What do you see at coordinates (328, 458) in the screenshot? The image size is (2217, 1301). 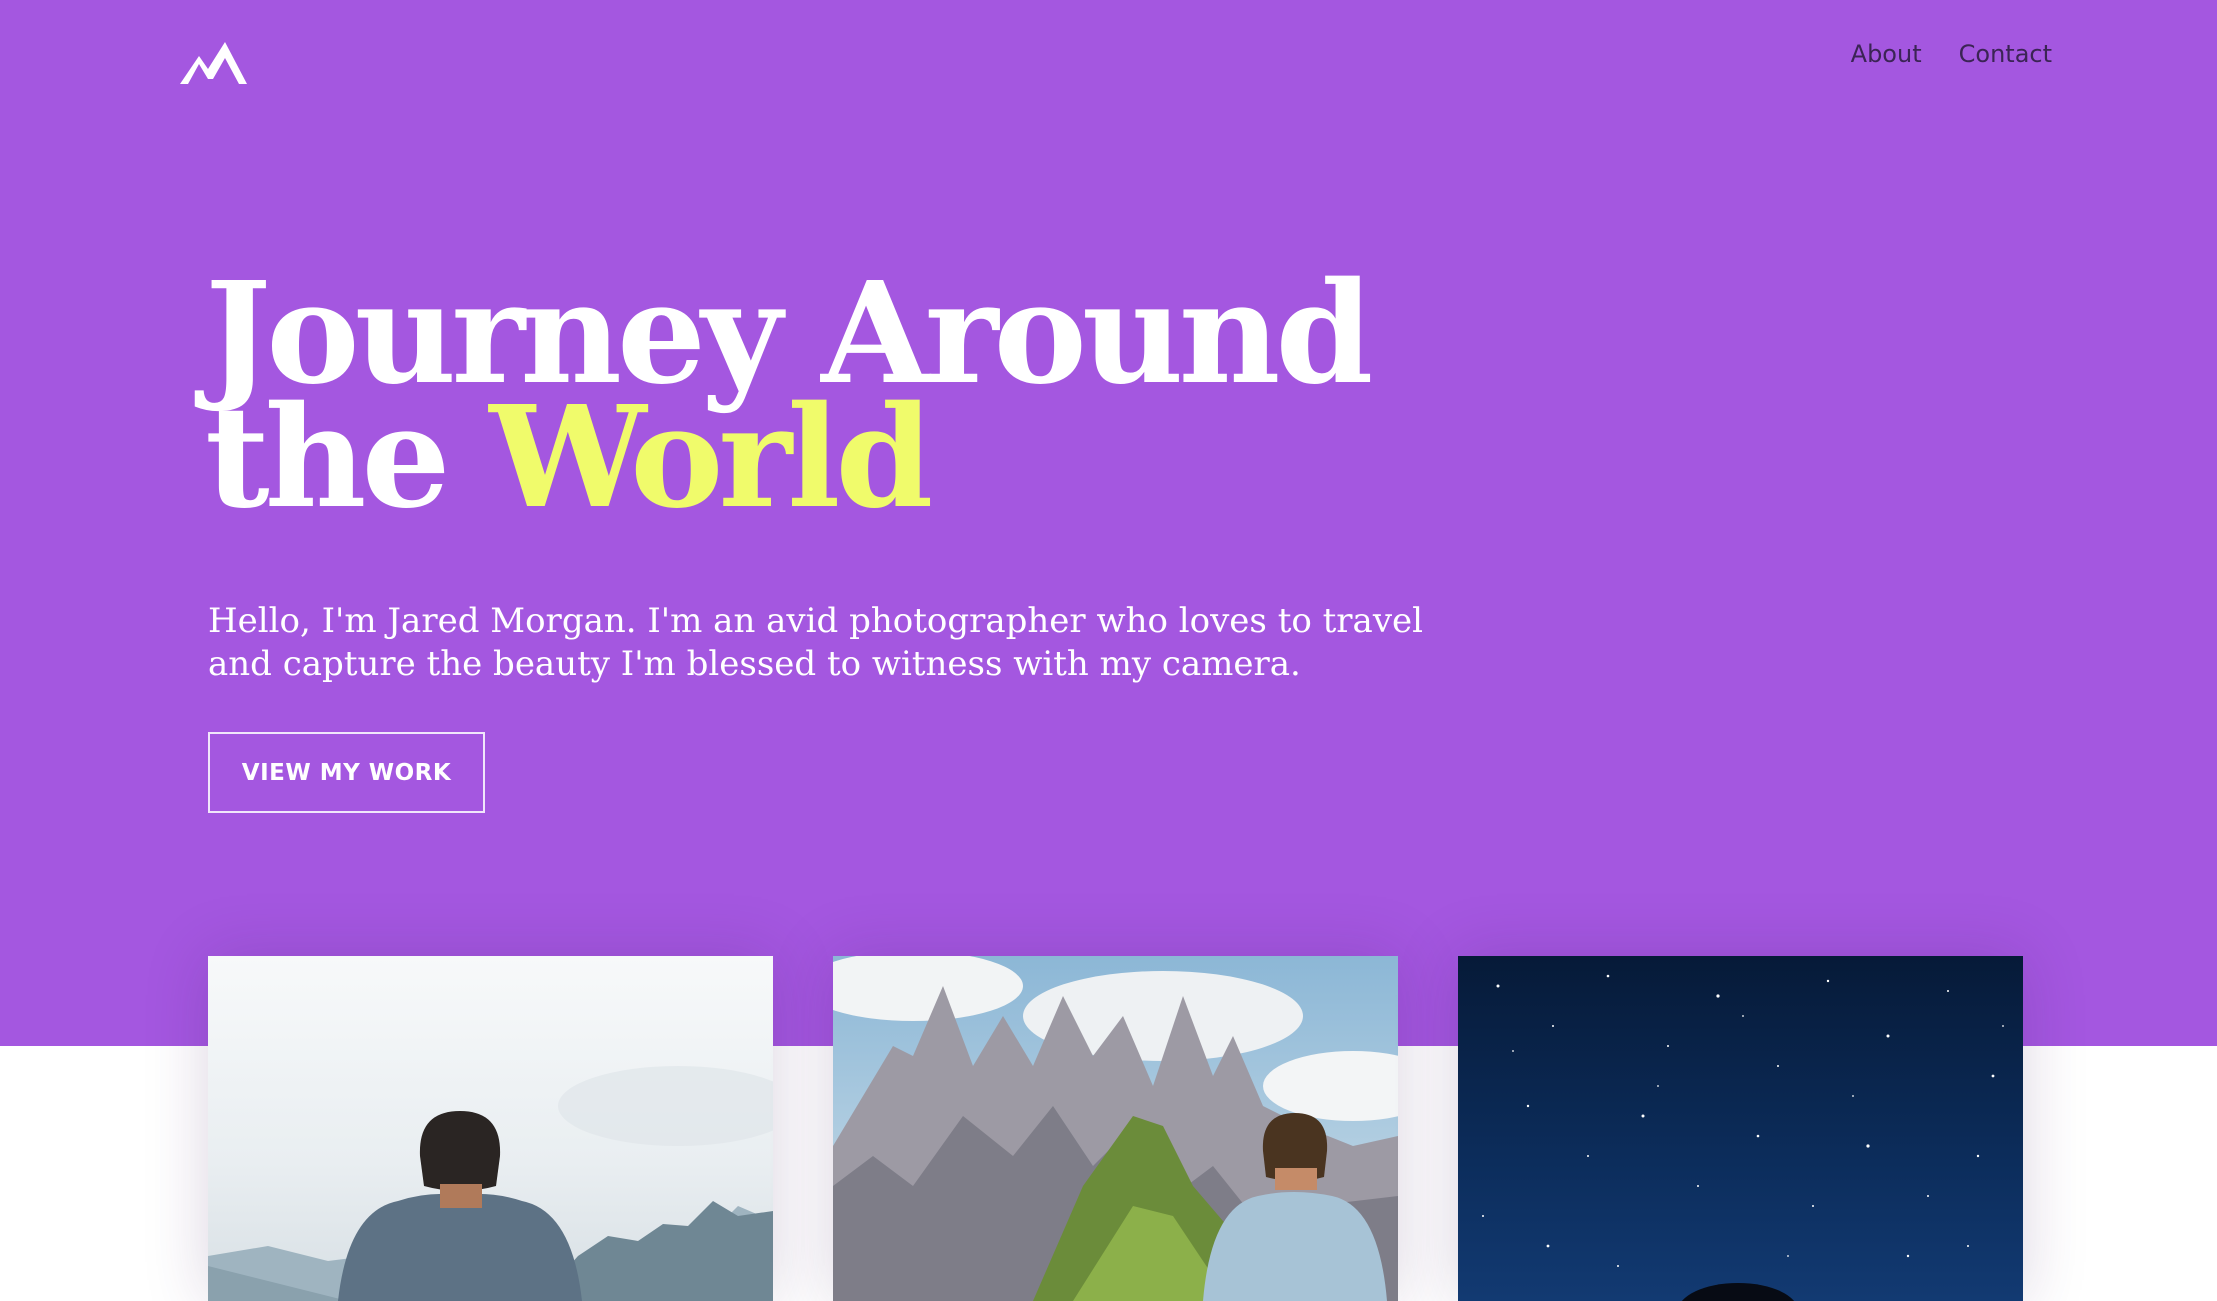 I see `headline-line-2-prefix: the` at bounding box center [328, 458].